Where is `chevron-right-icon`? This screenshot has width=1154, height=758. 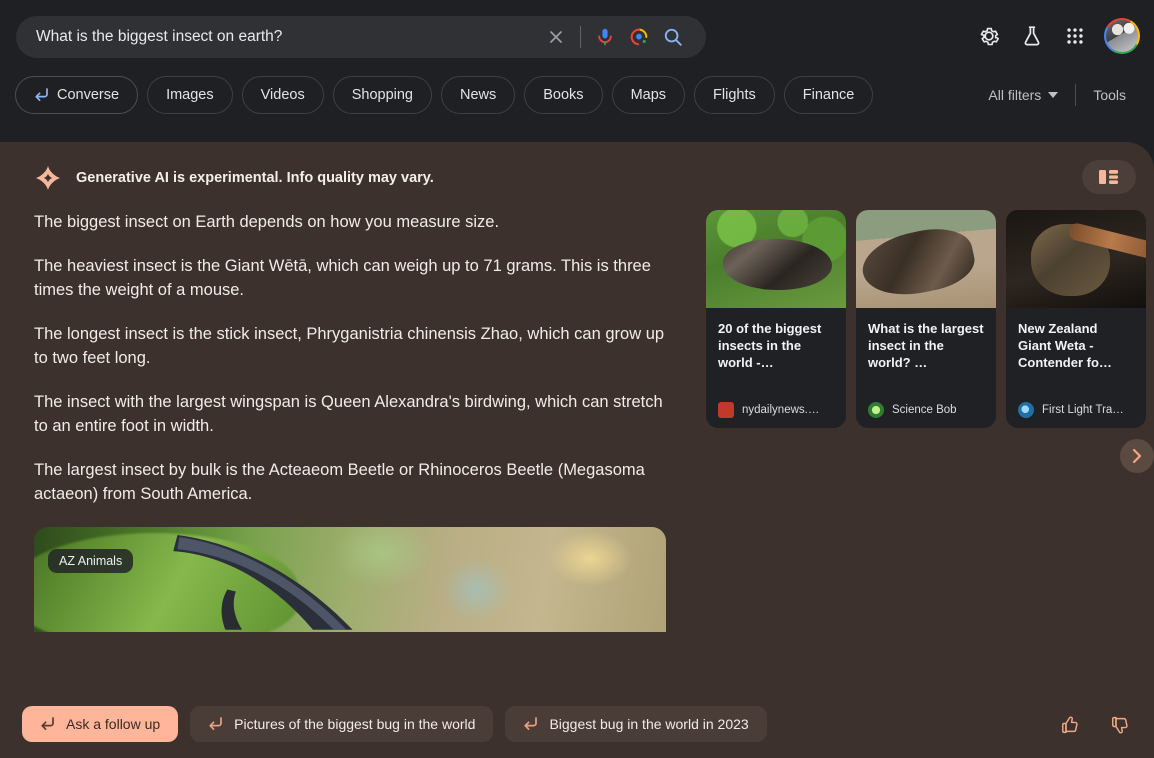
chevron-right-icon is located at coordinates (1137, 456).